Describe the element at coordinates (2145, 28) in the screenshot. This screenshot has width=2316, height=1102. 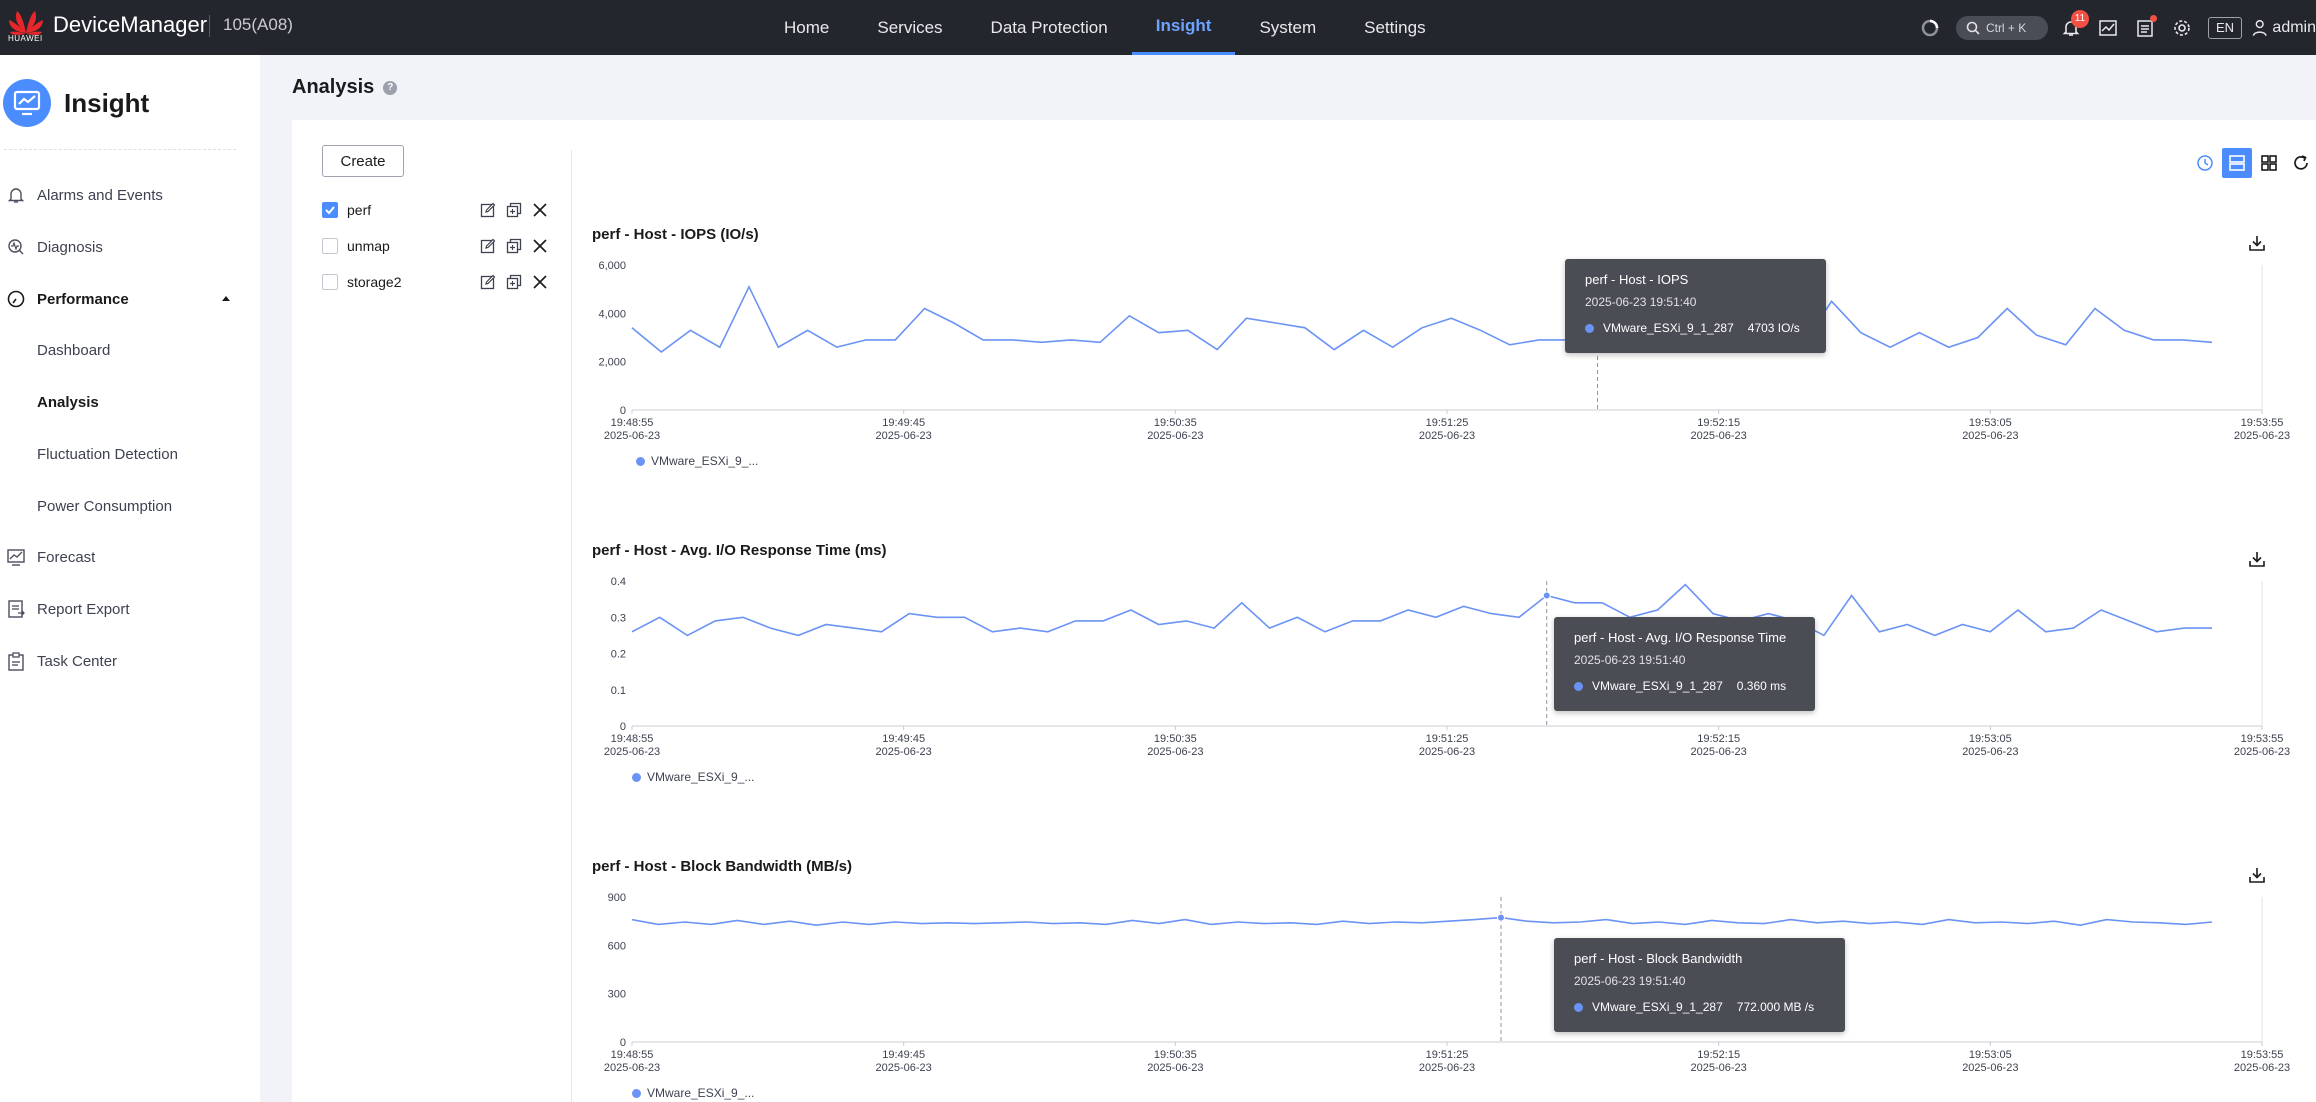
I see `tasks-button` at that location.